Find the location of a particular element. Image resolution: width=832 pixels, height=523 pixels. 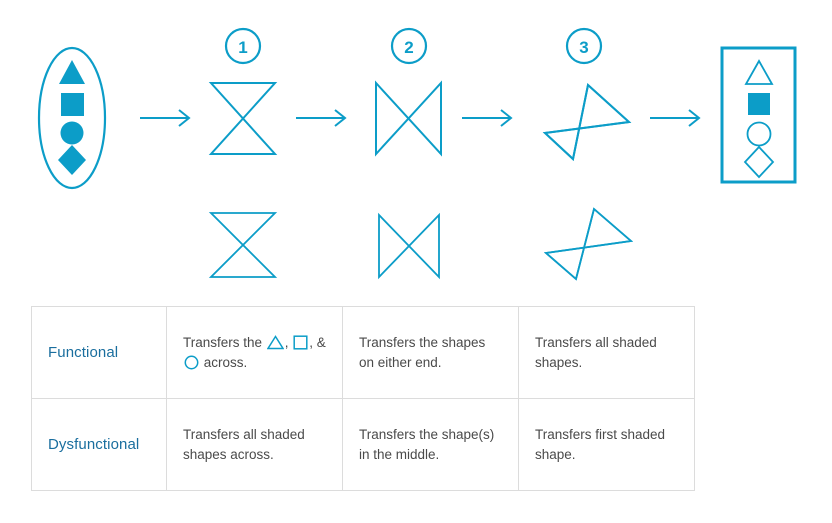

cell-segment-text: across. is located at coordinates (224, 362).